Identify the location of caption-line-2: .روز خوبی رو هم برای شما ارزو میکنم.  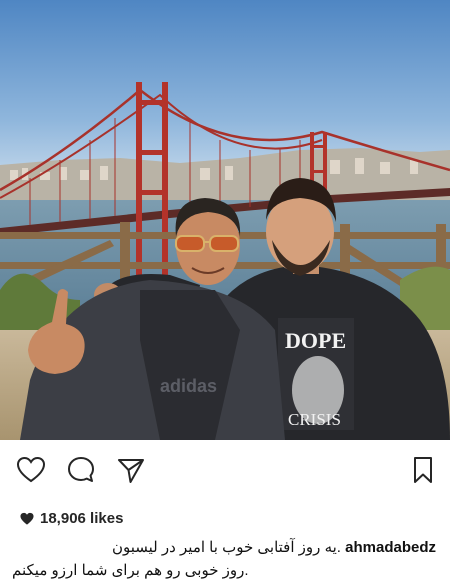
(224, 570).